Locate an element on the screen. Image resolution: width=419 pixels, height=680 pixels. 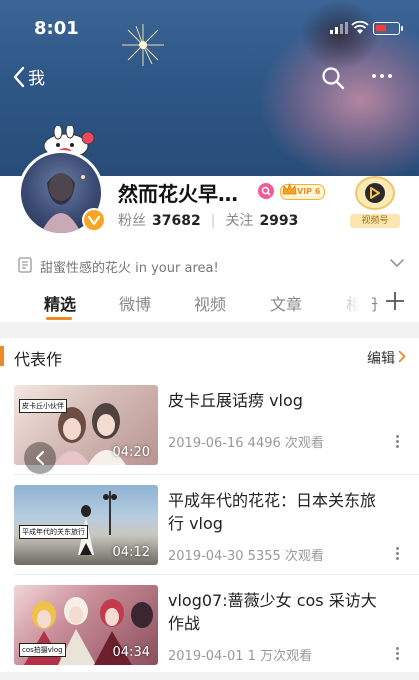
carousel-prev-button is located at coordinates (40, 458).